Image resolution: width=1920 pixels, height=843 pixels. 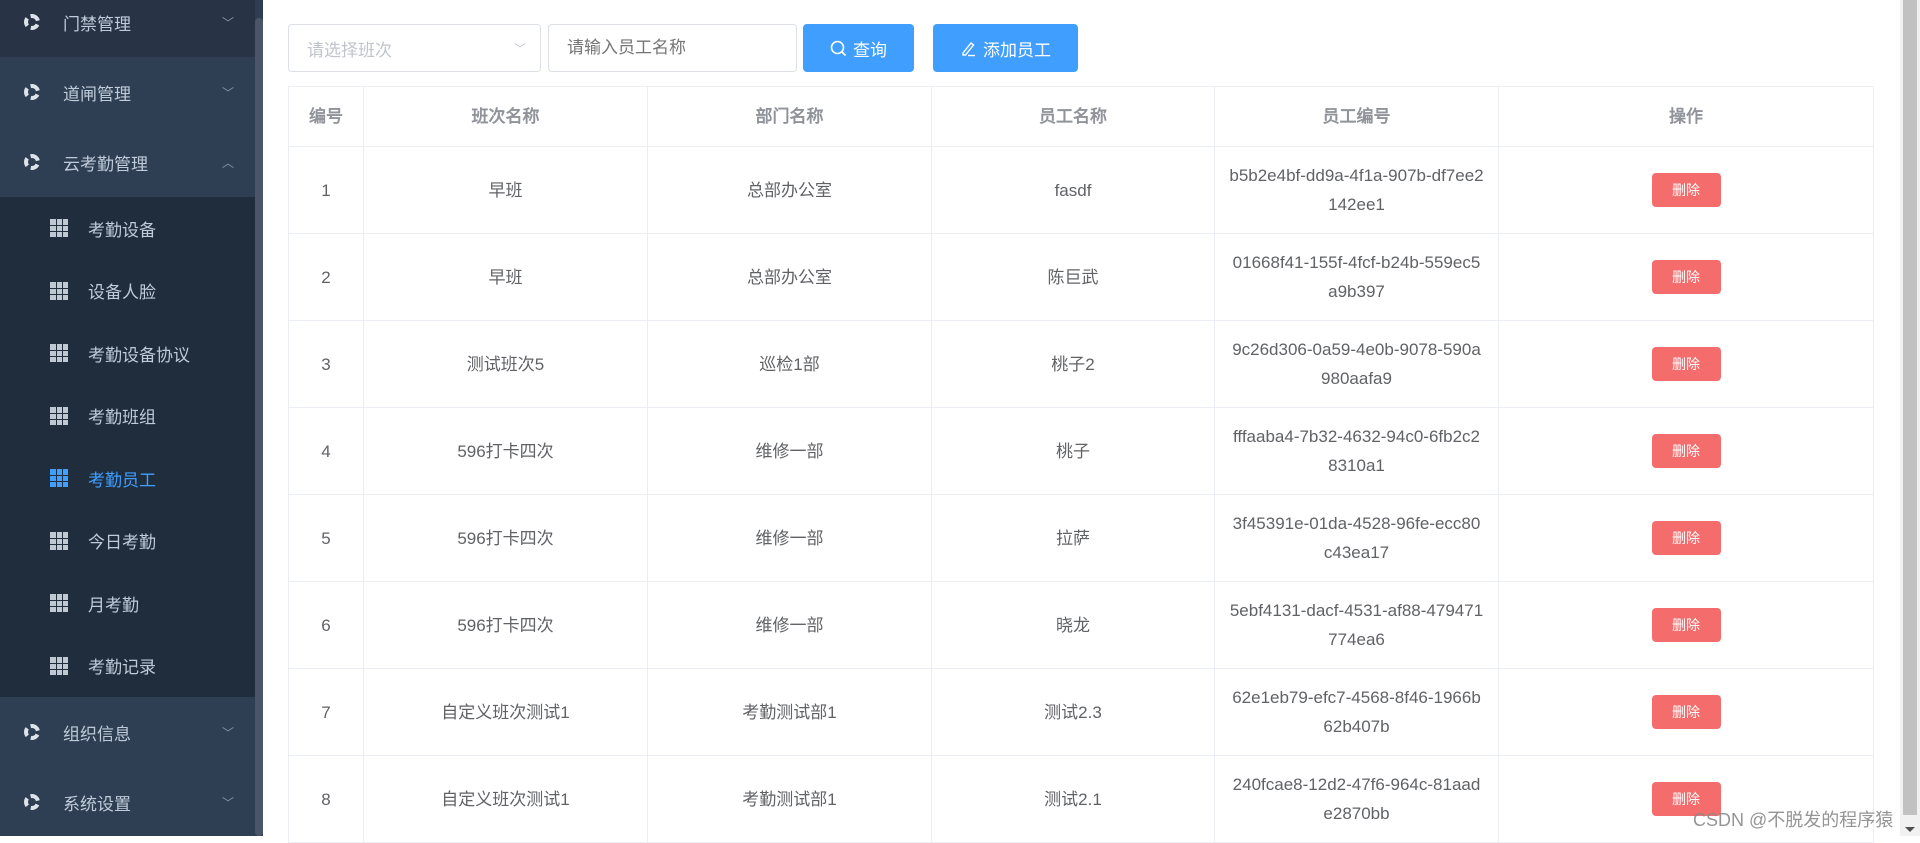 What do you see at coordinates (1073, 277) in the screenshot?
I see `table-cell: 陈巨武` at bounding box center [1073, 277].